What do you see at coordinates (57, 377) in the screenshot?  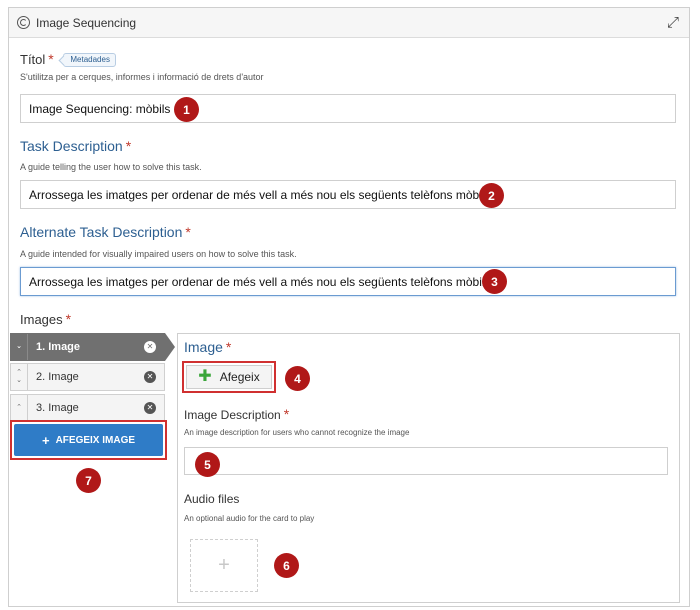 I see `image-list-item-label: 2. Image` at bounding box center [57, 377].